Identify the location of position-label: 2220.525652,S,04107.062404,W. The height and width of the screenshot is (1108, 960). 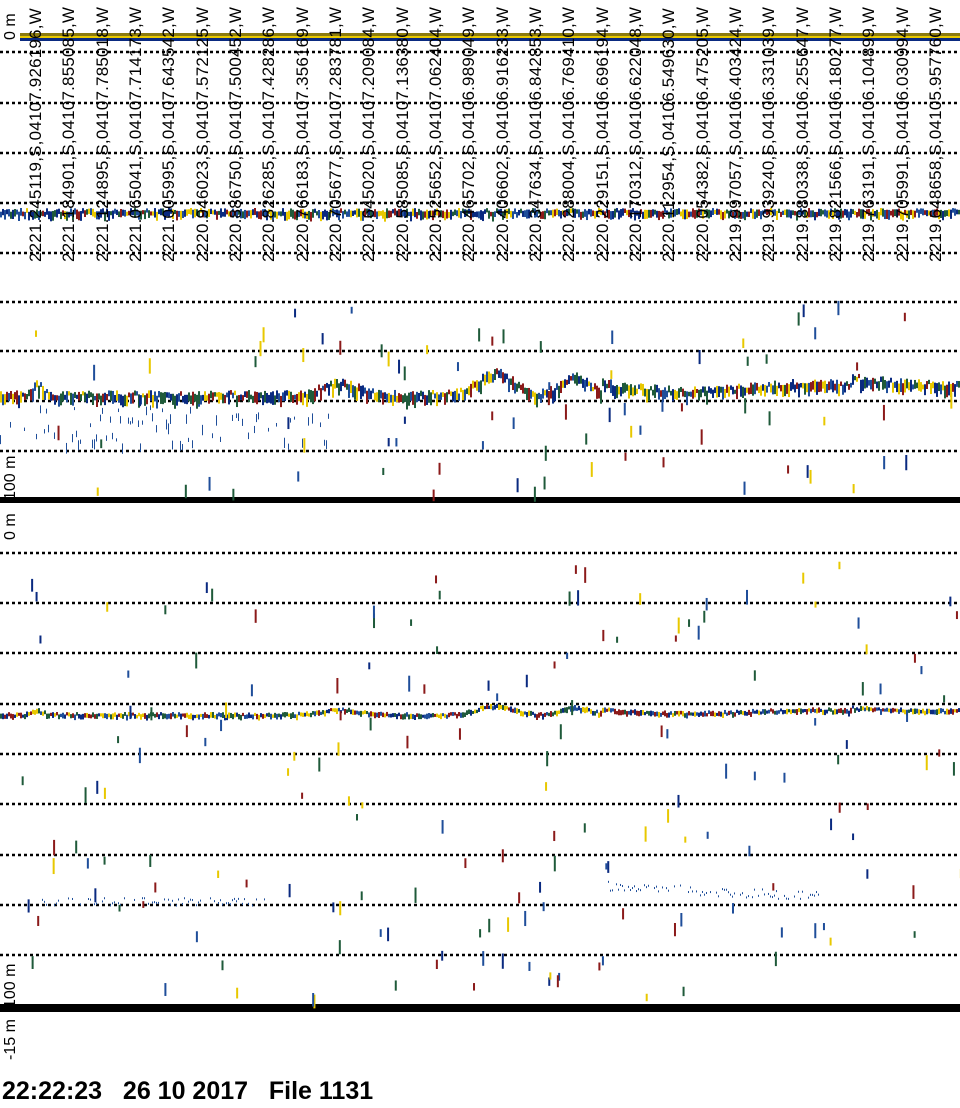
(435, 134).